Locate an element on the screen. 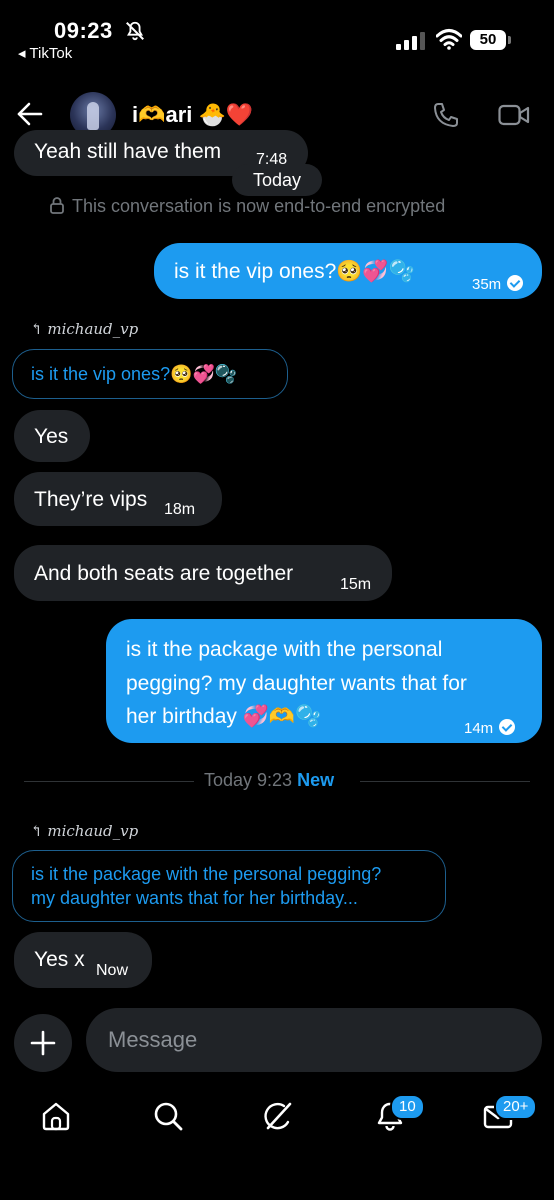  divider-new: New is located at coordinates (316, 780).